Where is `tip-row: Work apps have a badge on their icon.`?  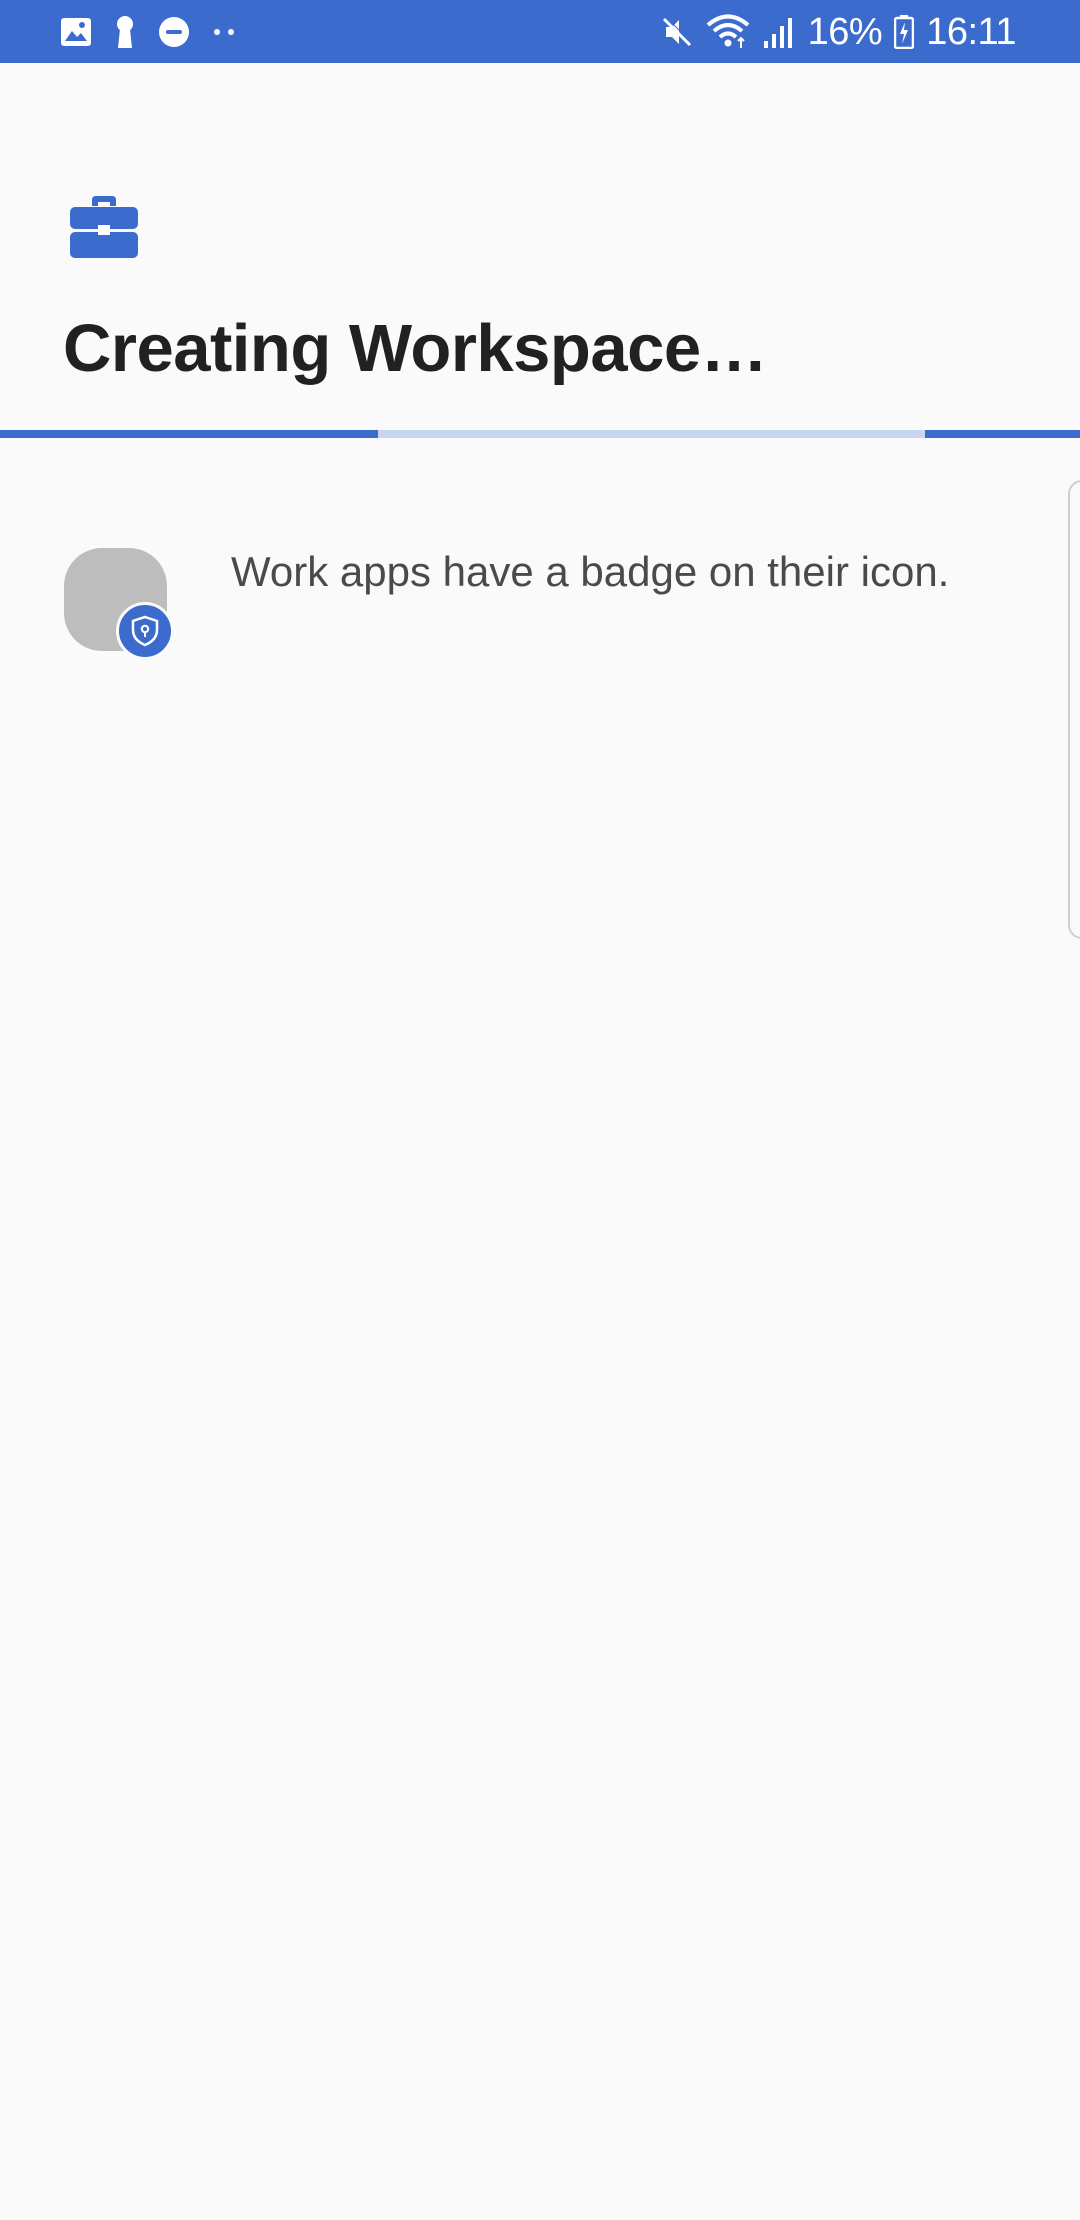 tip-row: Work apps have a badge on their icon. is located at coordinates (554, 604).